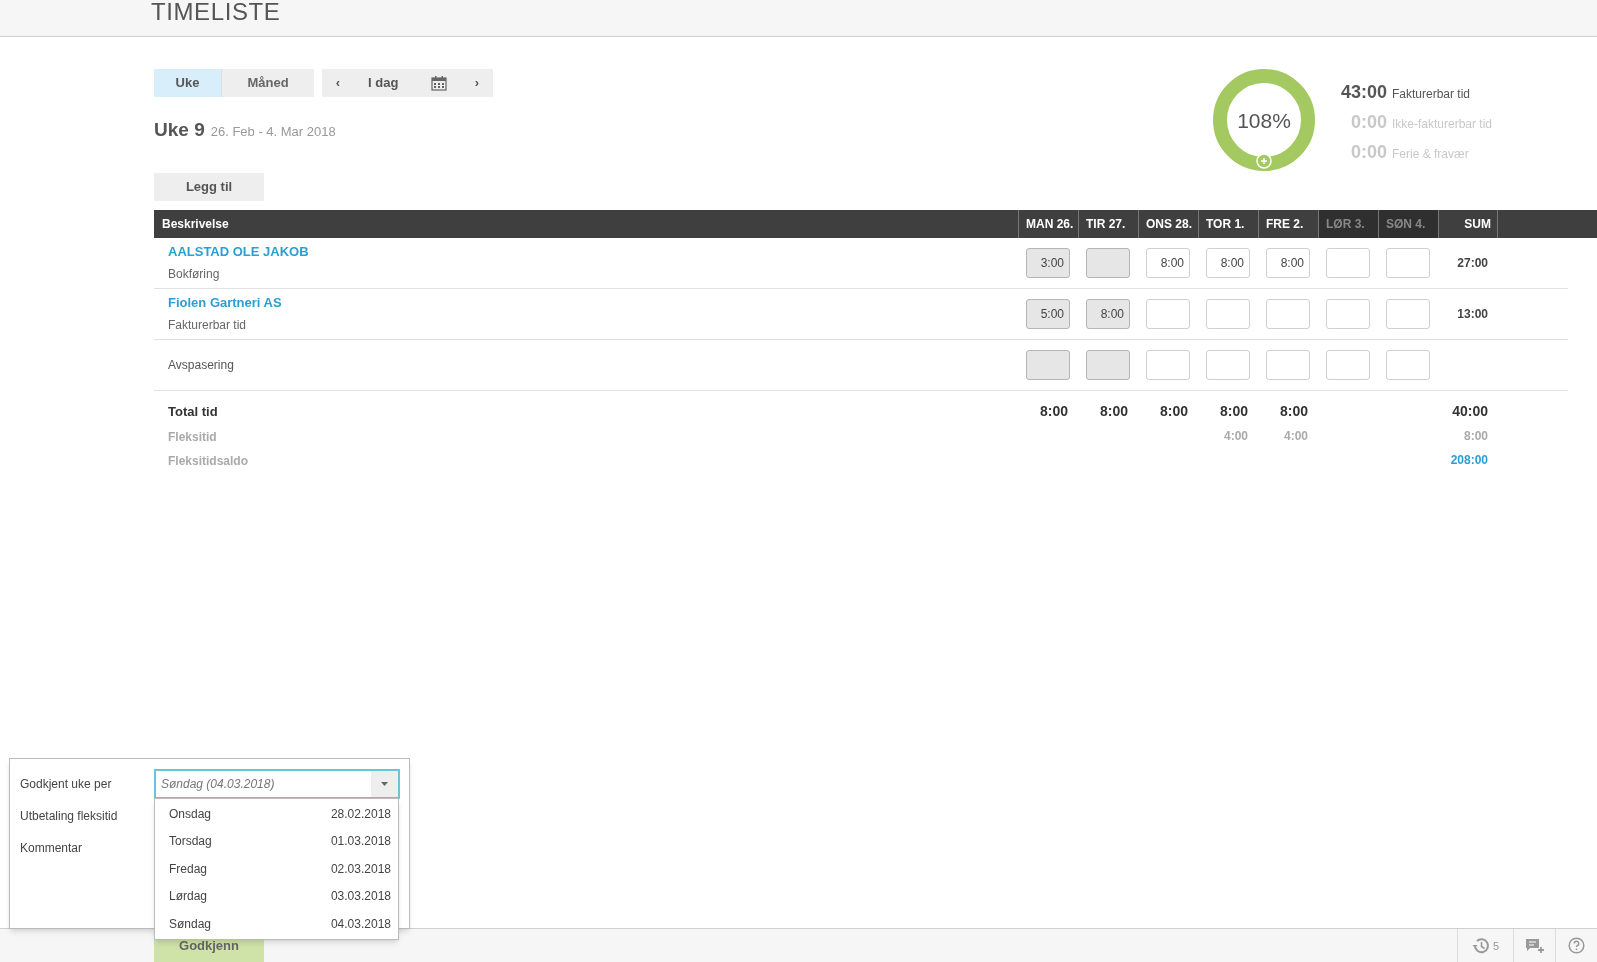 The image size is (1597, 962). Describe the element at coordinates (194, 274) in the screenshot. I see `activity-label: Bokføring` at that location.